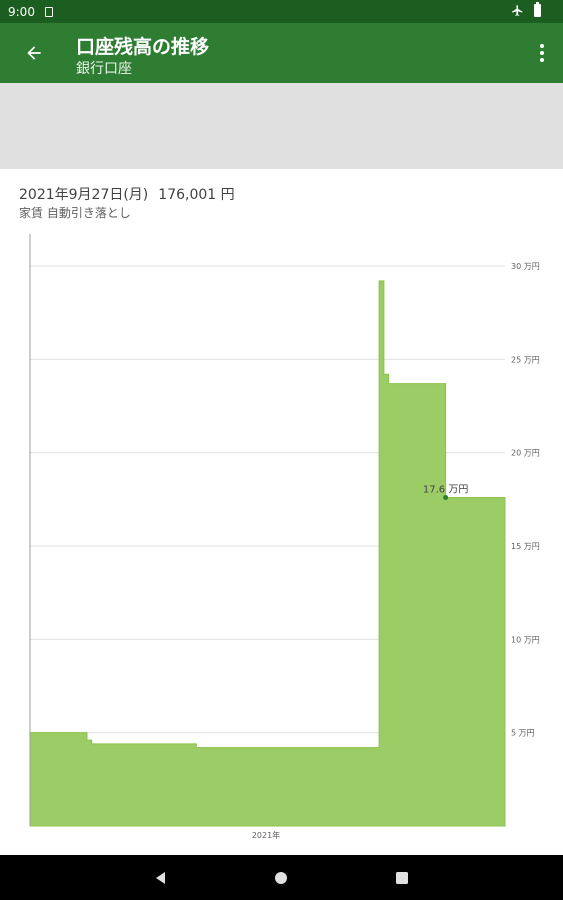  What do you see at coordinates (542, 53) in the screenshot?
I see `more-options-button` at bounding box center [542, 53].